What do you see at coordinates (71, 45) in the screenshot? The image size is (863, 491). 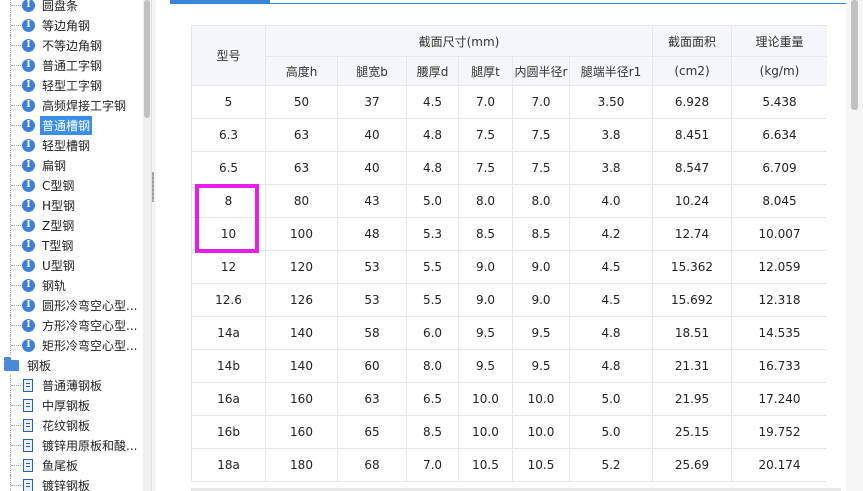 I see `tree-item: I 不等边角钢` at bounding box center [71, 45].